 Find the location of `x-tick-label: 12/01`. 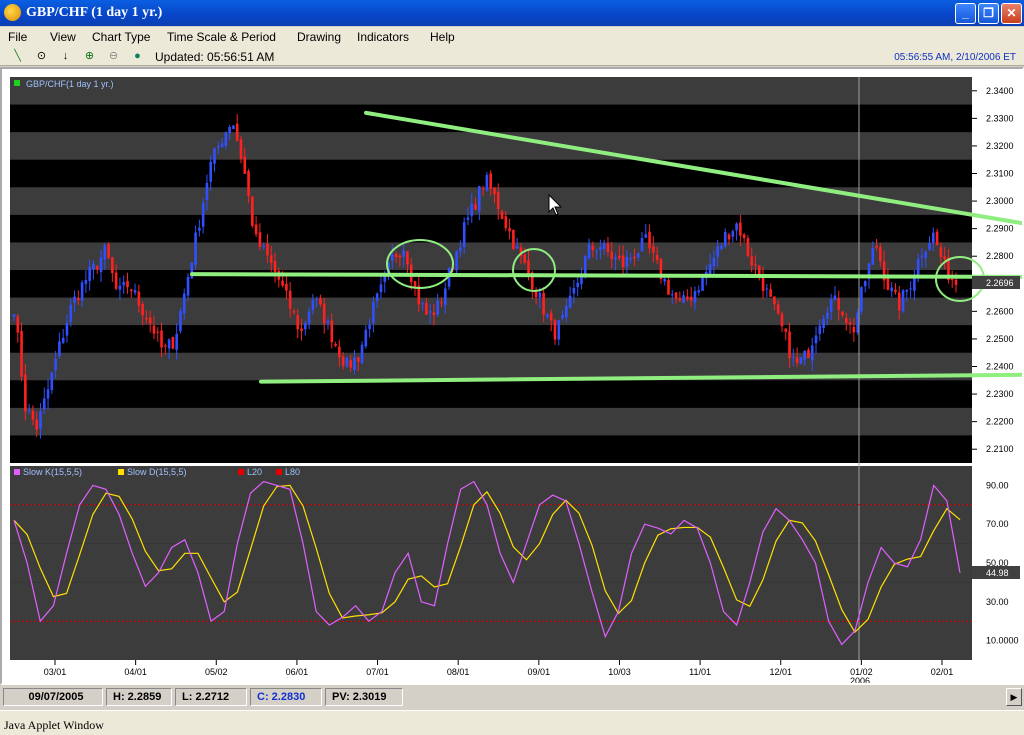

x-tick-label: 12/01 is located at coordinates (780, 672).